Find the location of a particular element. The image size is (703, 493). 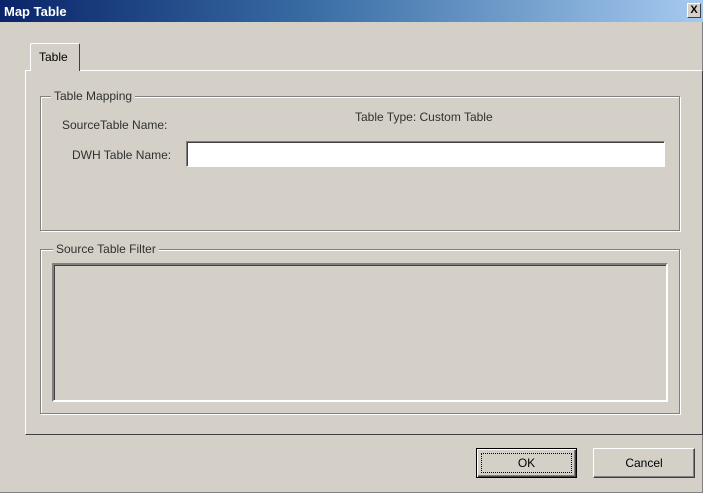

tab-table-label: Table is located at coordinates (53, 57).